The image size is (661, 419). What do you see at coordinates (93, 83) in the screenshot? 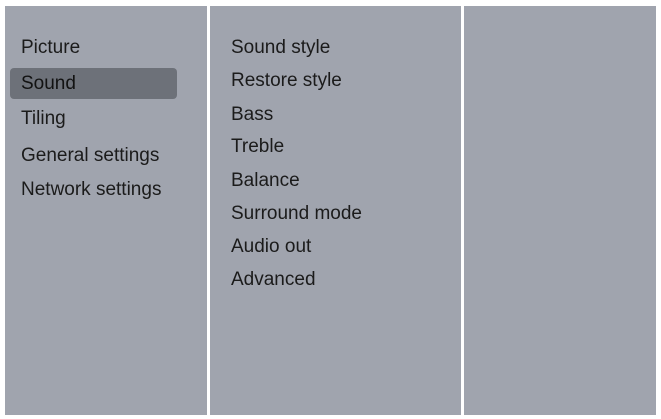
I see `menu-item-sound: Sound` at bounding box center [93, 83].